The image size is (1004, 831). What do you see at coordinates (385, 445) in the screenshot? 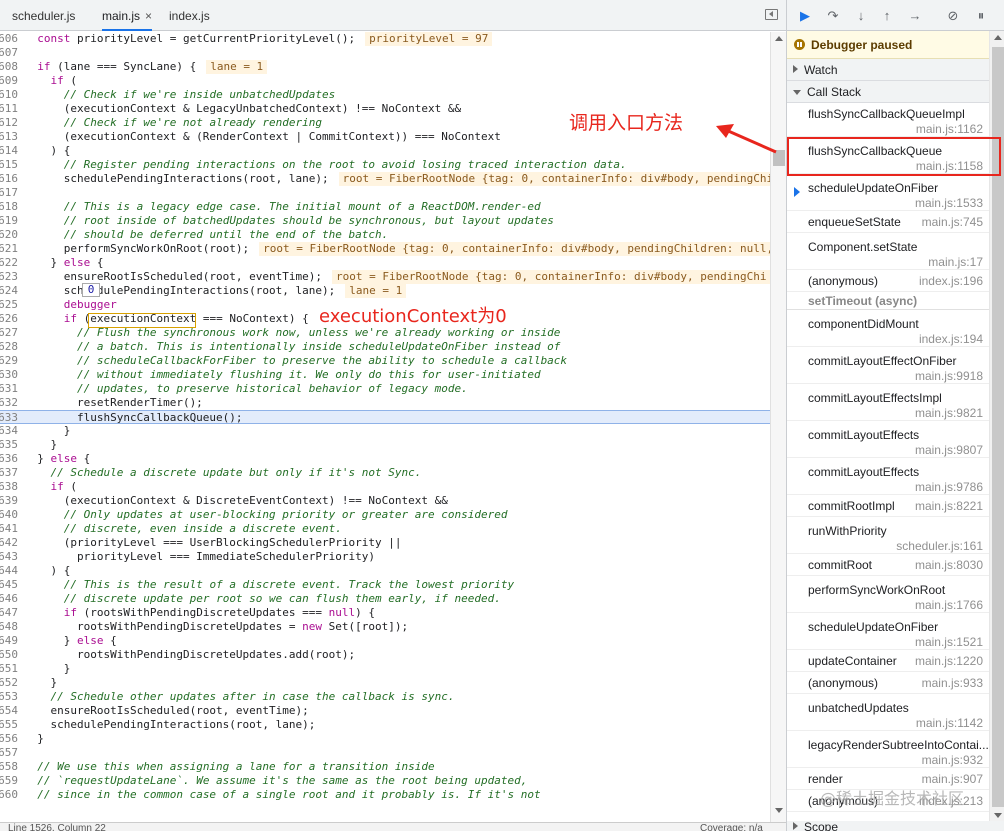
I see `code-line: 635 }` at bounding box center [385, 445].